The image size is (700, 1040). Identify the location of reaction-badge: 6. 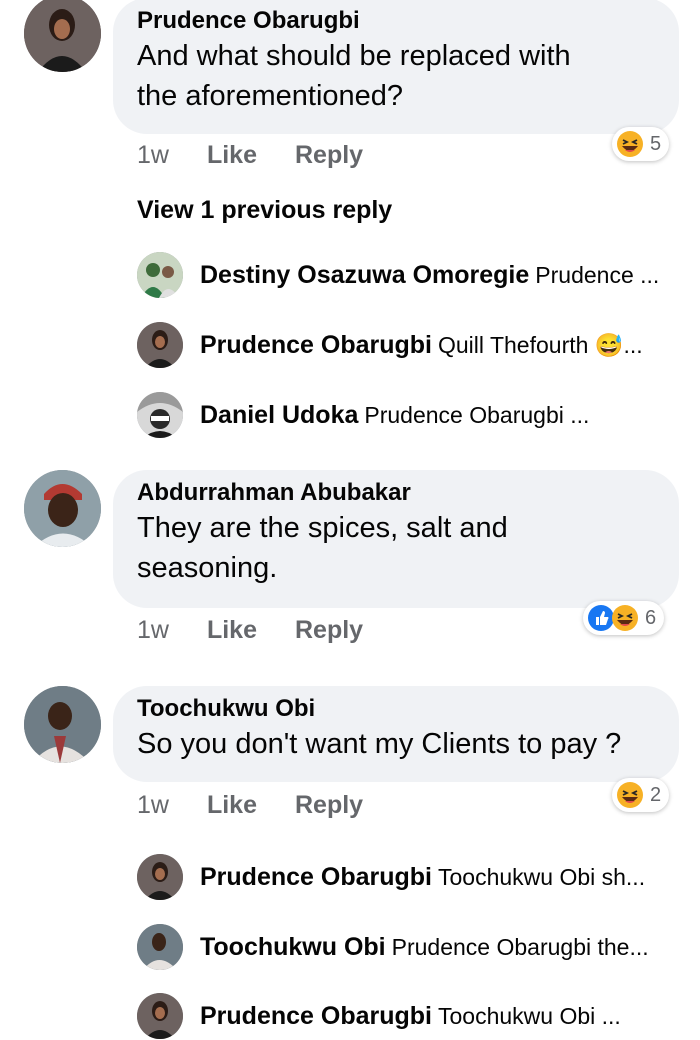
(624, 618).